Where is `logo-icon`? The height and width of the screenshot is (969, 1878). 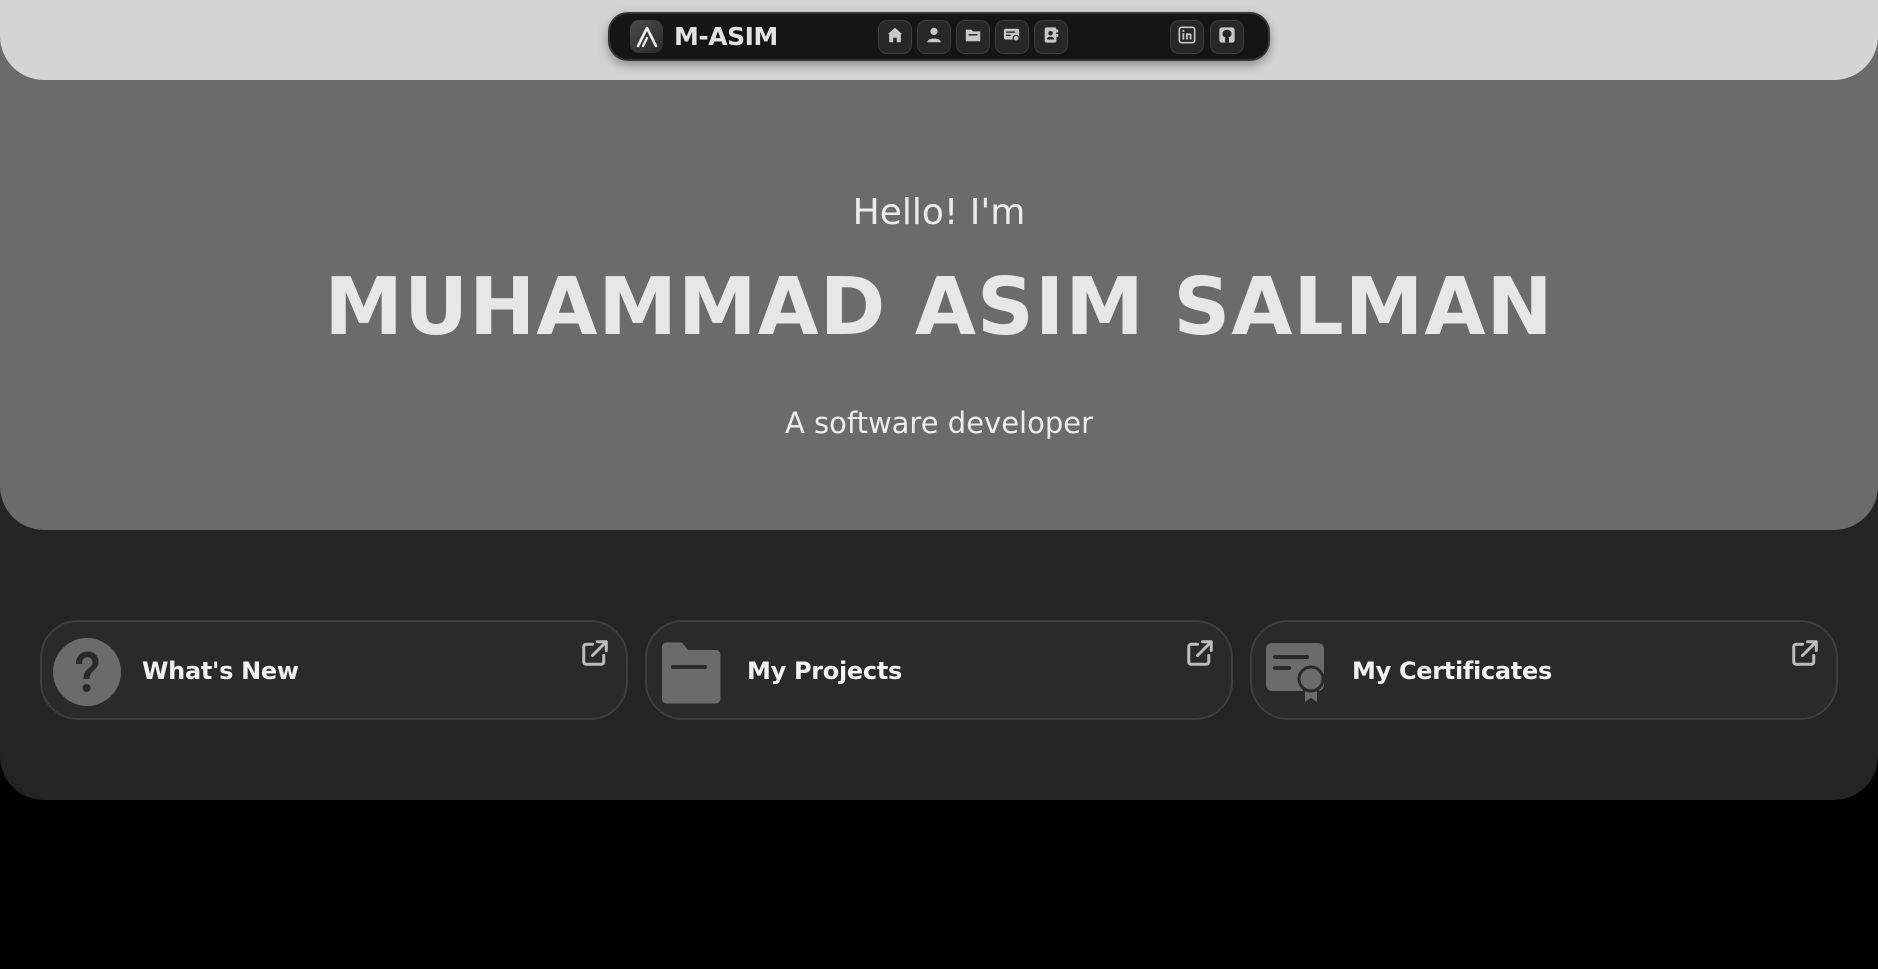 logo-icon is located at coordinates (646, 36).